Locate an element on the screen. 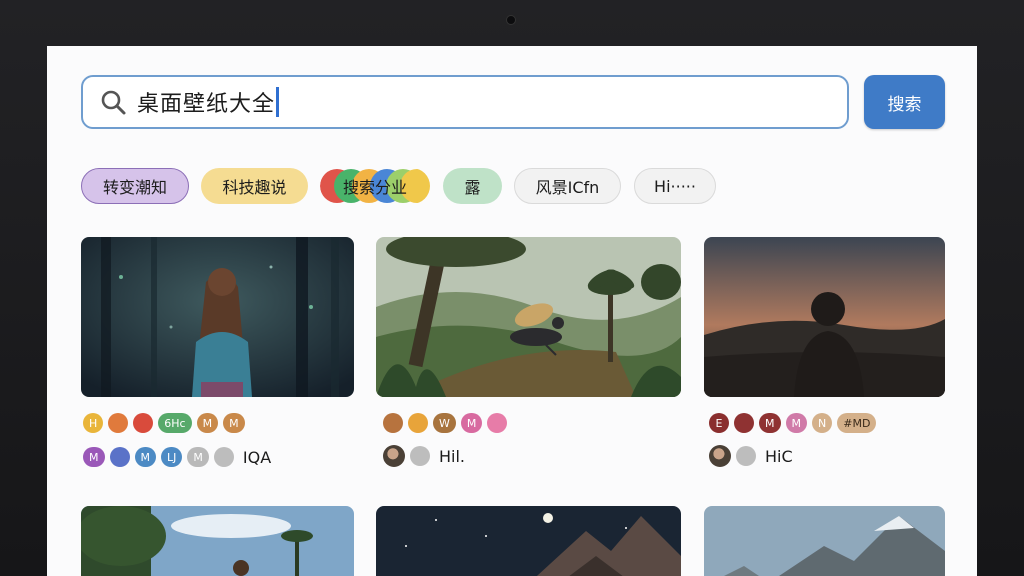 The width and height of the screenshot is (1024, 576). card-1-caption: IQA is located at coordinates (257, 457).